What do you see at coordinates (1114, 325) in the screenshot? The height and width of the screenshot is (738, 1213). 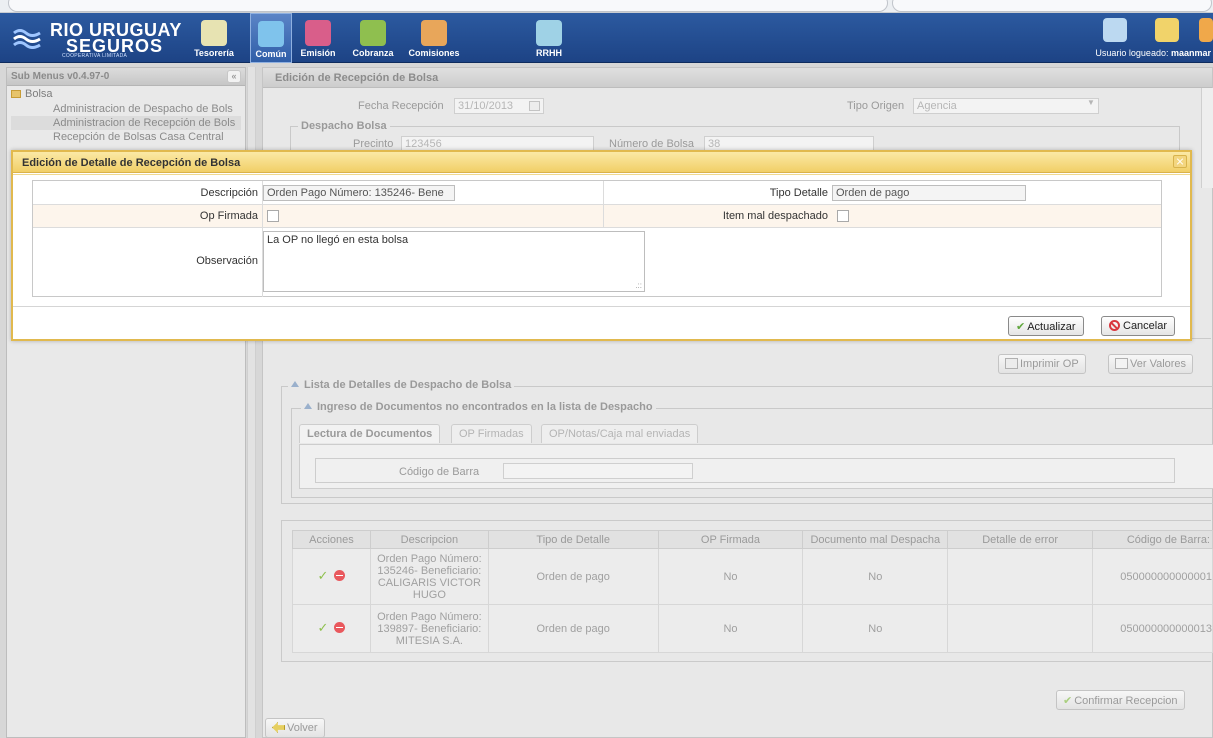 I see `cancel-icon` at bounding box center [1114, 325].